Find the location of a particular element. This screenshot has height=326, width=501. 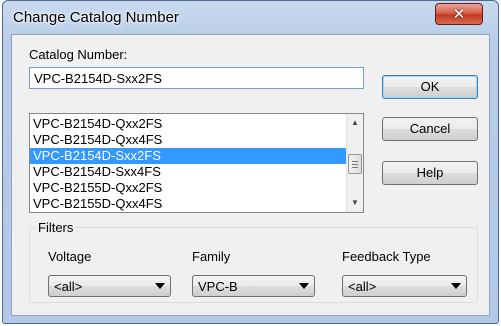

title-bar: Change Catalog Number ✕ is located at coordinates (250, 18).